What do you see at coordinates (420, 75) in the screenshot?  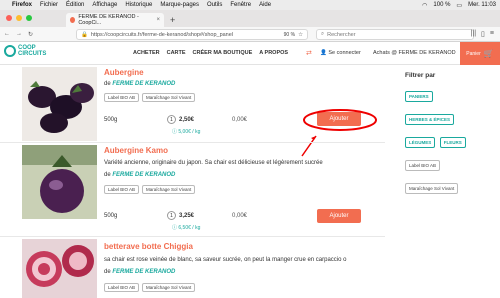 I see `filter-title: Filtrer par` at bounding box center [420, 75].